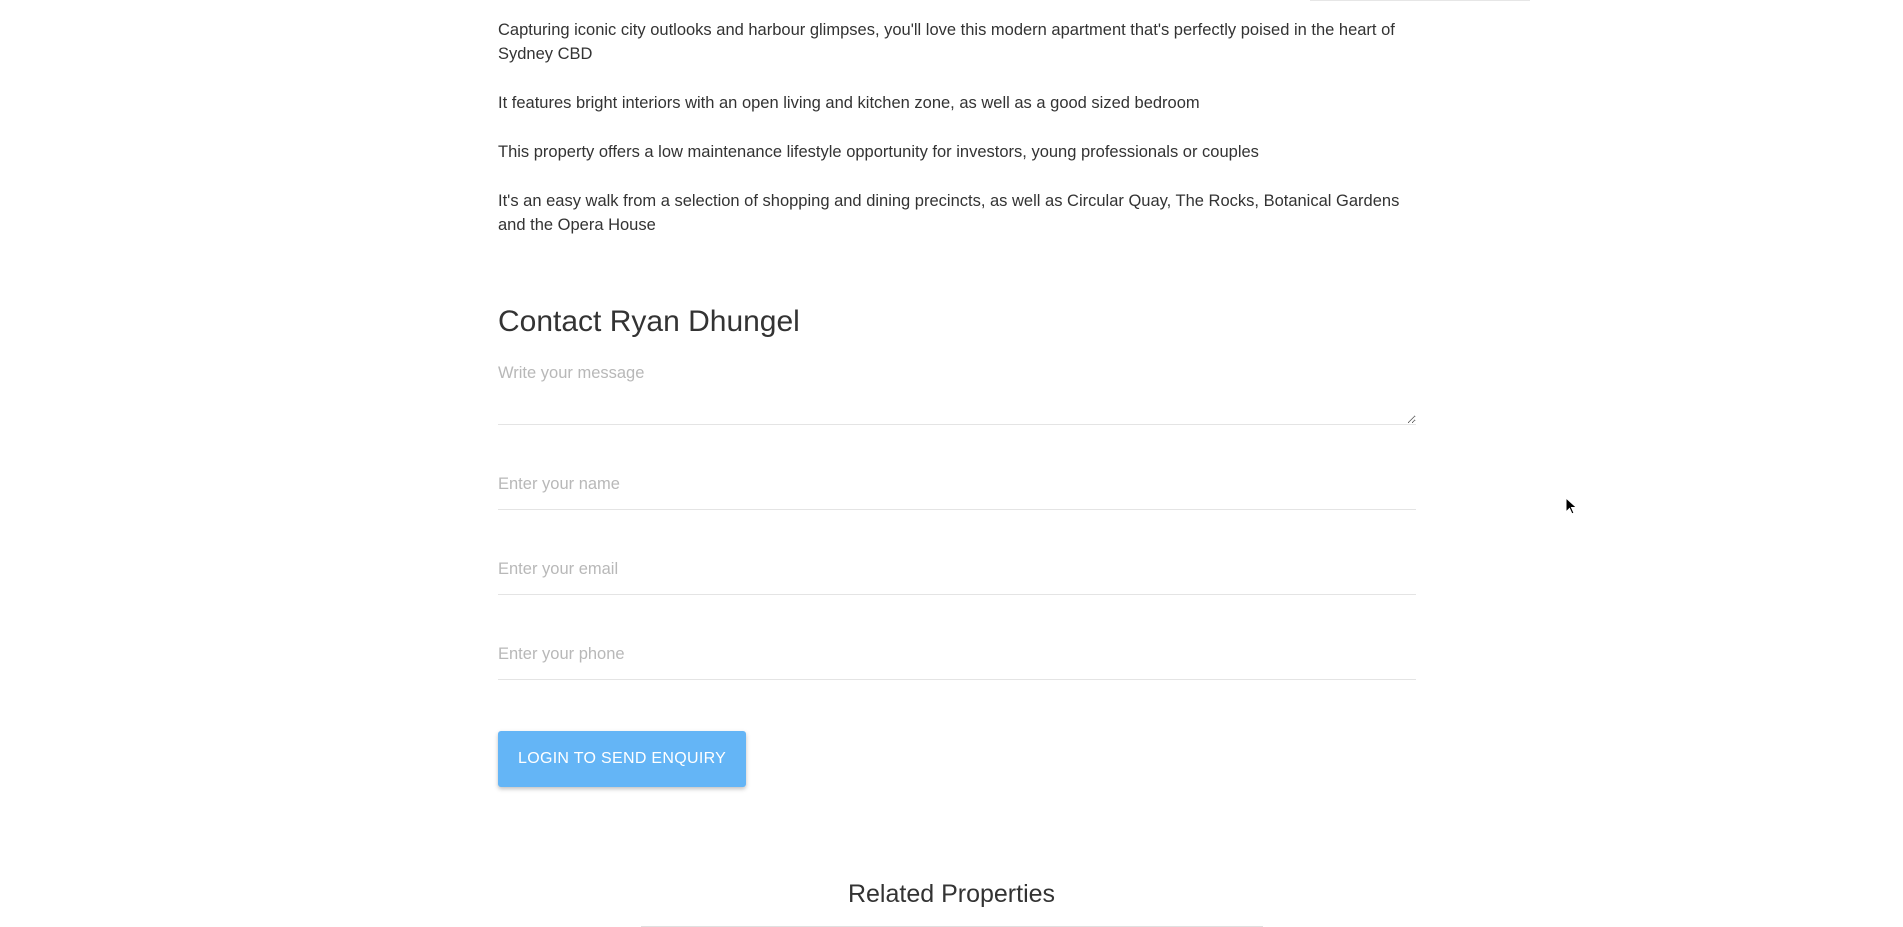  Describe the element at coordinates (1571, 506) in the screenshot. I see `mouse-pointer-icon` at that location.